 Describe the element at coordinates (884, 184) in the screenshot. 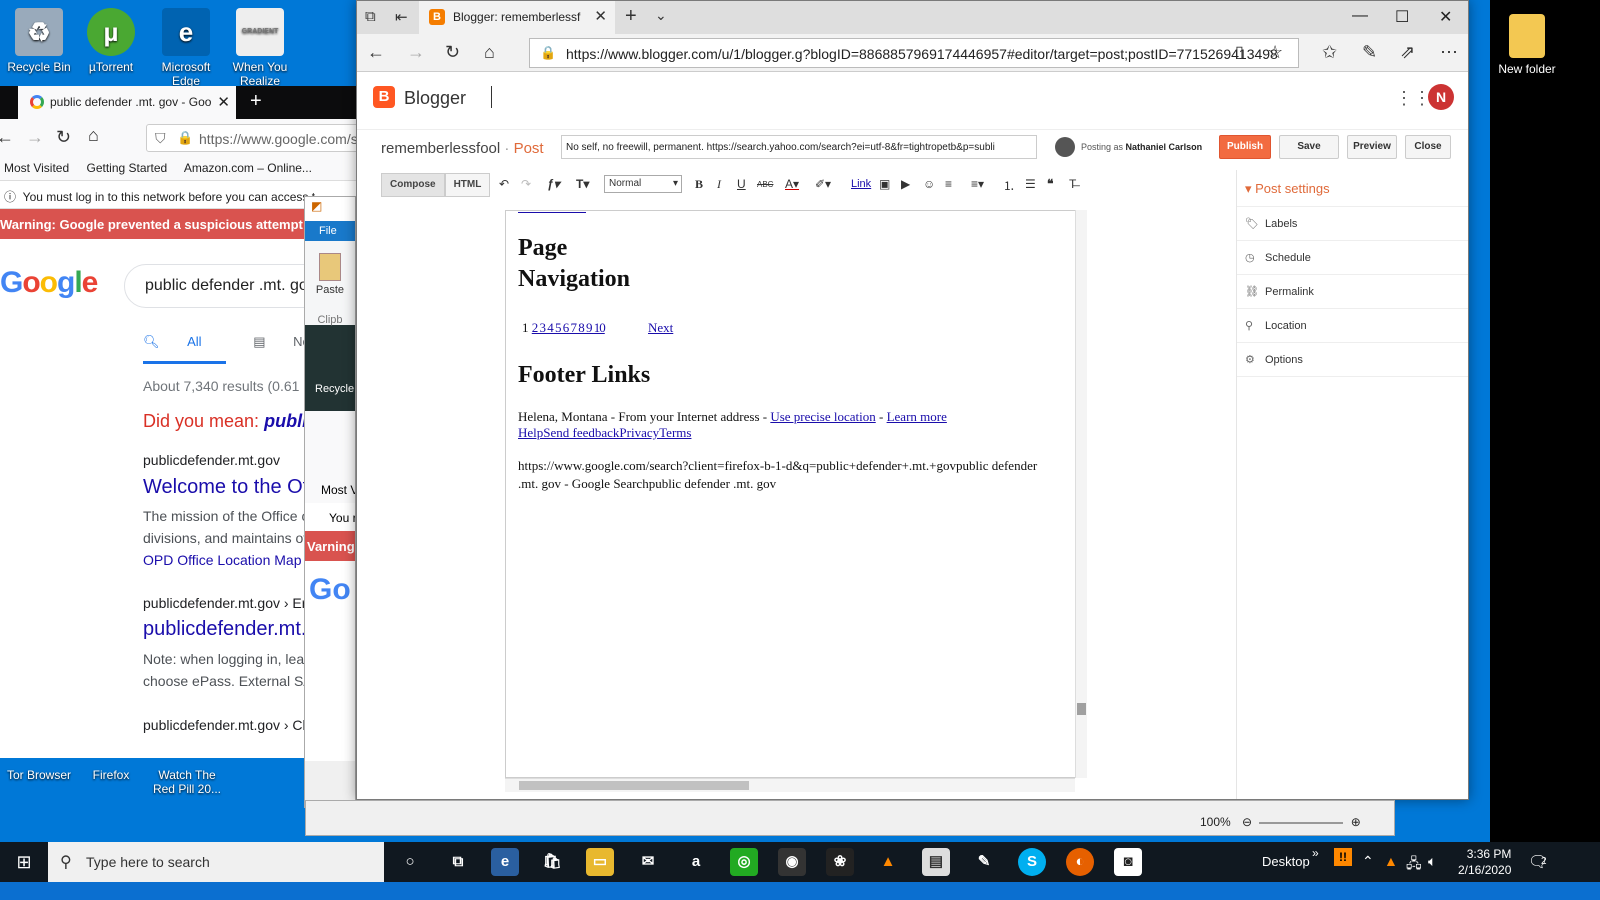

I see `image-icon: ▣` at that location.